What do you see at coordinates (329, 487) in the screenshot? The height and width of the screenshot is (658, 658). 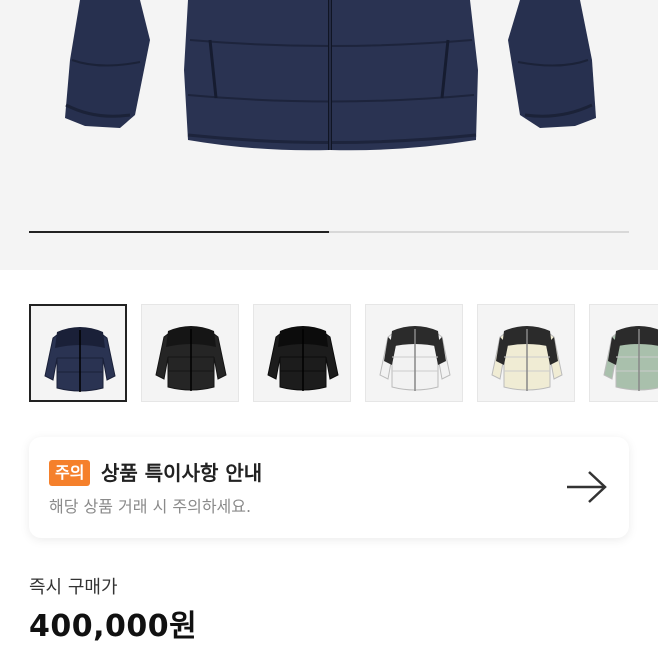 I see `notice-card: 주의 상품 특이사항 안내 해당 상품 거래 시 주의하세요.` at bounding box center [329, 487].